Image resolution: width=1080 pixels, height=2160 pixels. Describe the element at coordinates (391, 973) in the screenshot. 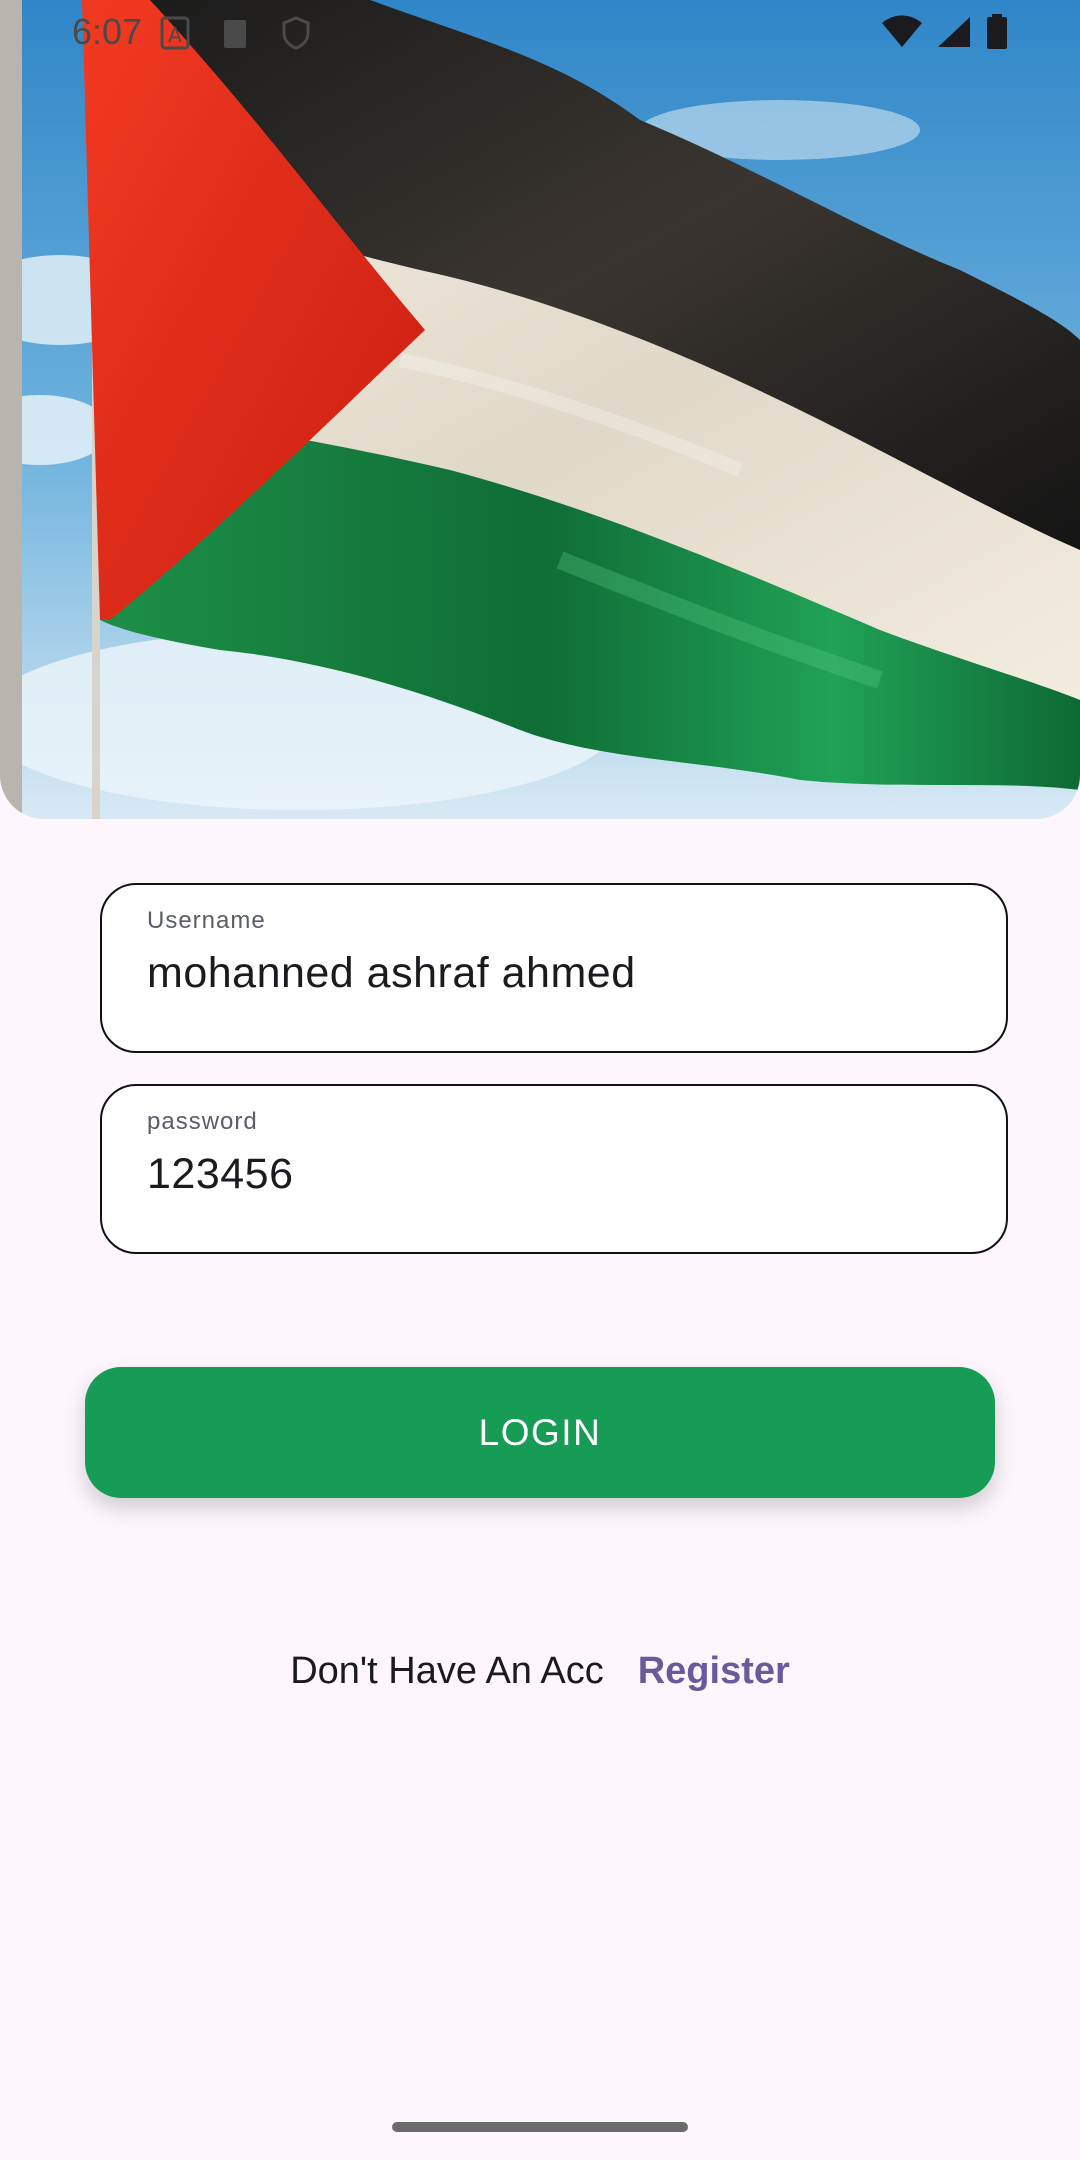

I see `username-input: mohanned ashraf ahmed` at that location.